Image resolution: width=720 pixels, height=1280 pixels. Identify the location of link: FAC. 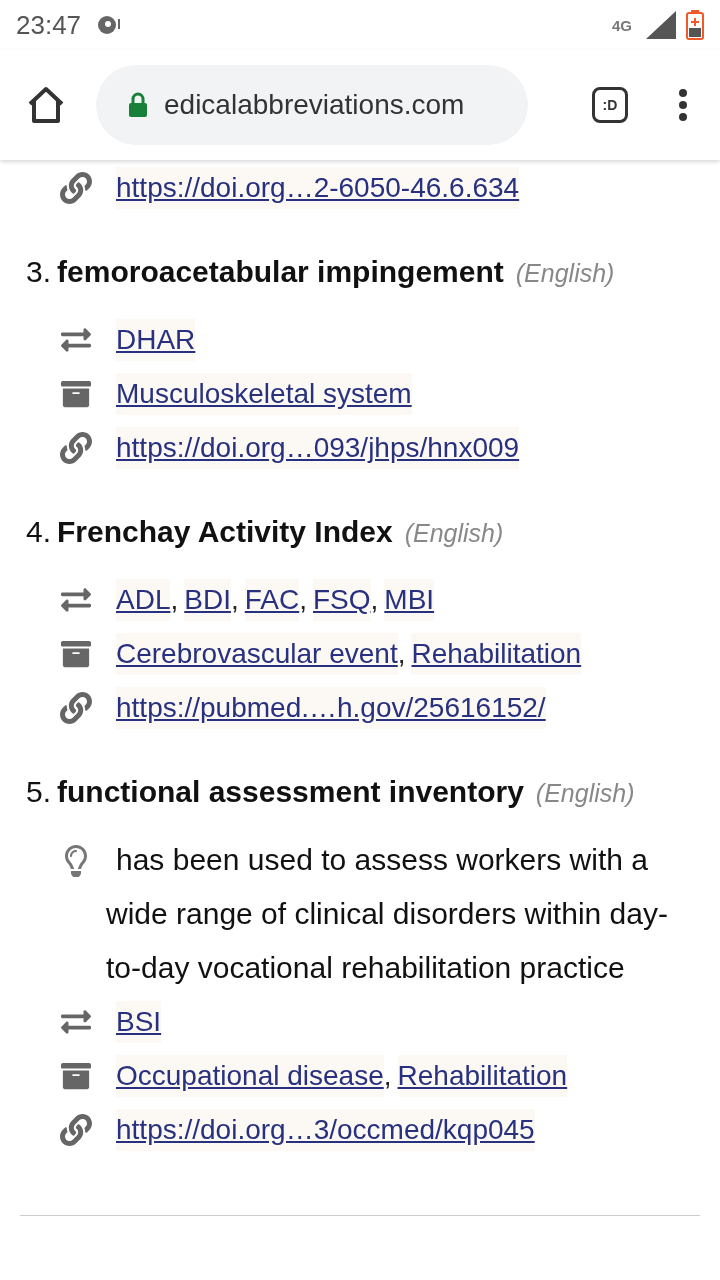
(272, 600).